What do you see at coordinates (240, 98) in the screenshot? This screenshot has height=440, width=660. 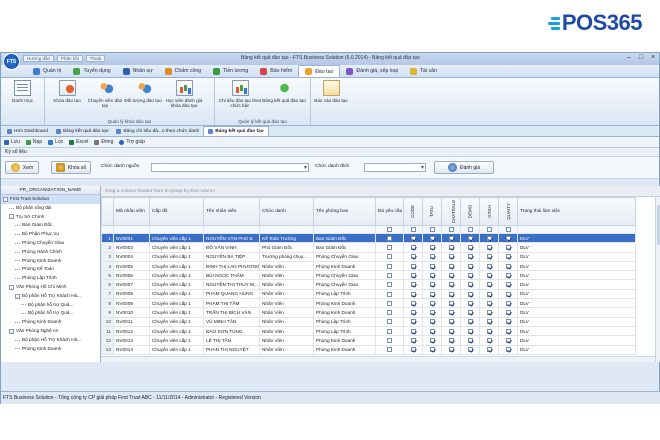 I see `quota-button: Chỉ tiêu đào tạo theo chức bậc` at bounding box center [240, 98].